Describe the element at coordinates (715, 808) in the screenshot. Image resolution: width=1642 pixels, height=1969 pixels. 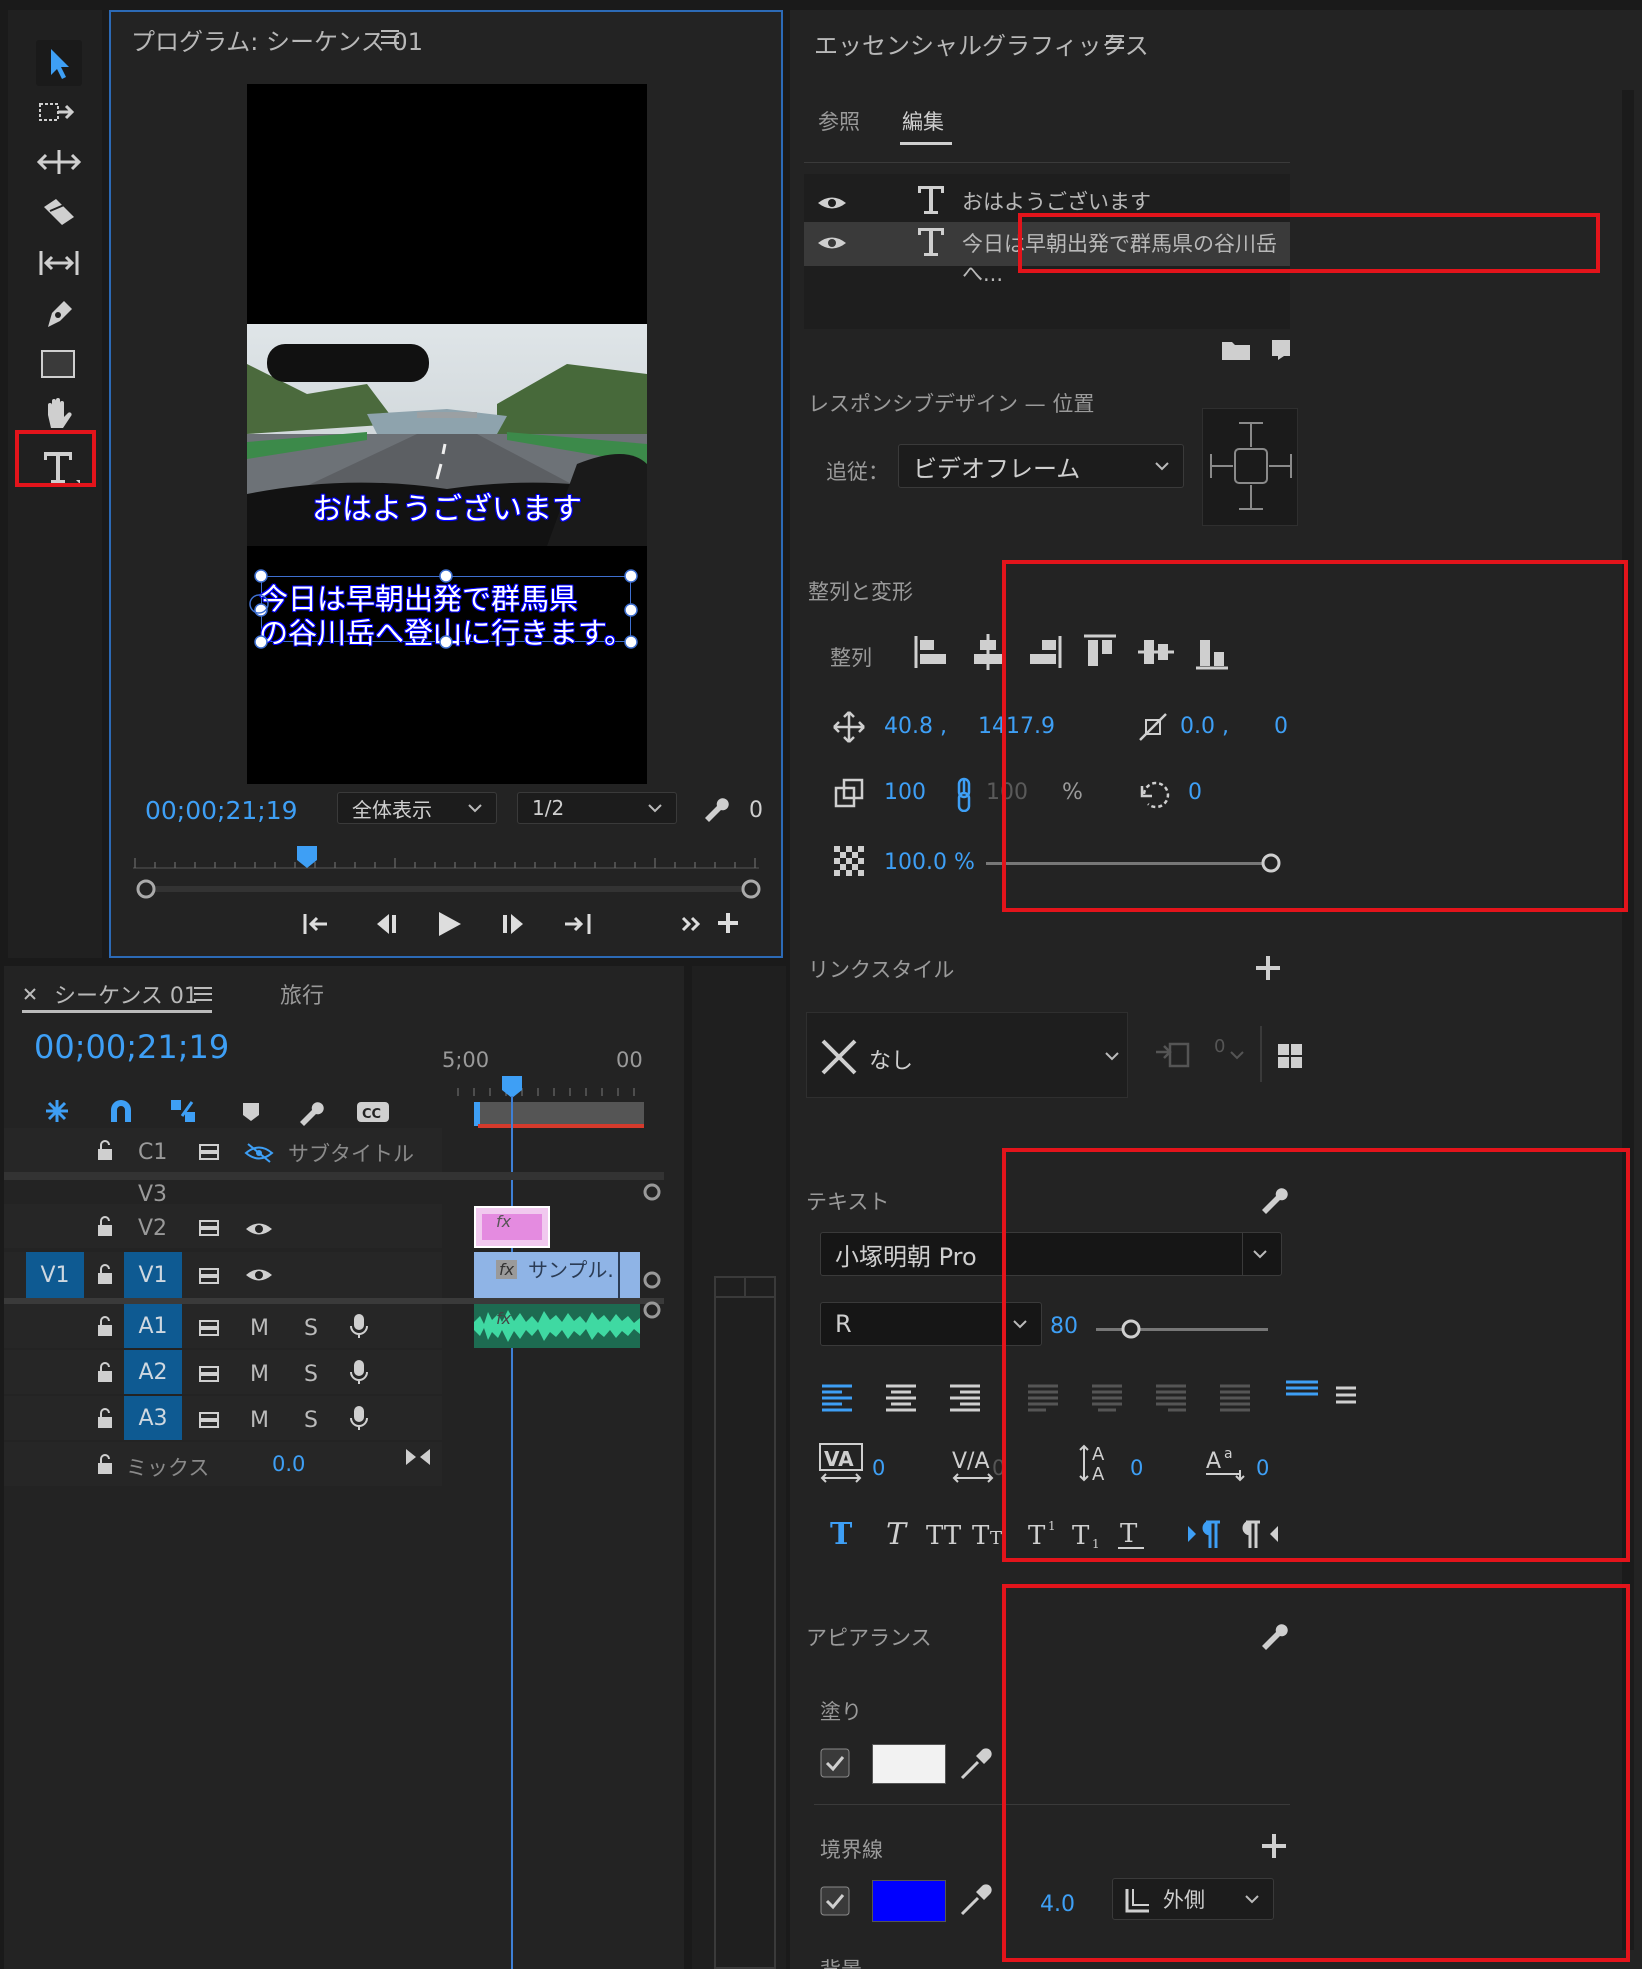
I see `wrench-icon` at that location.